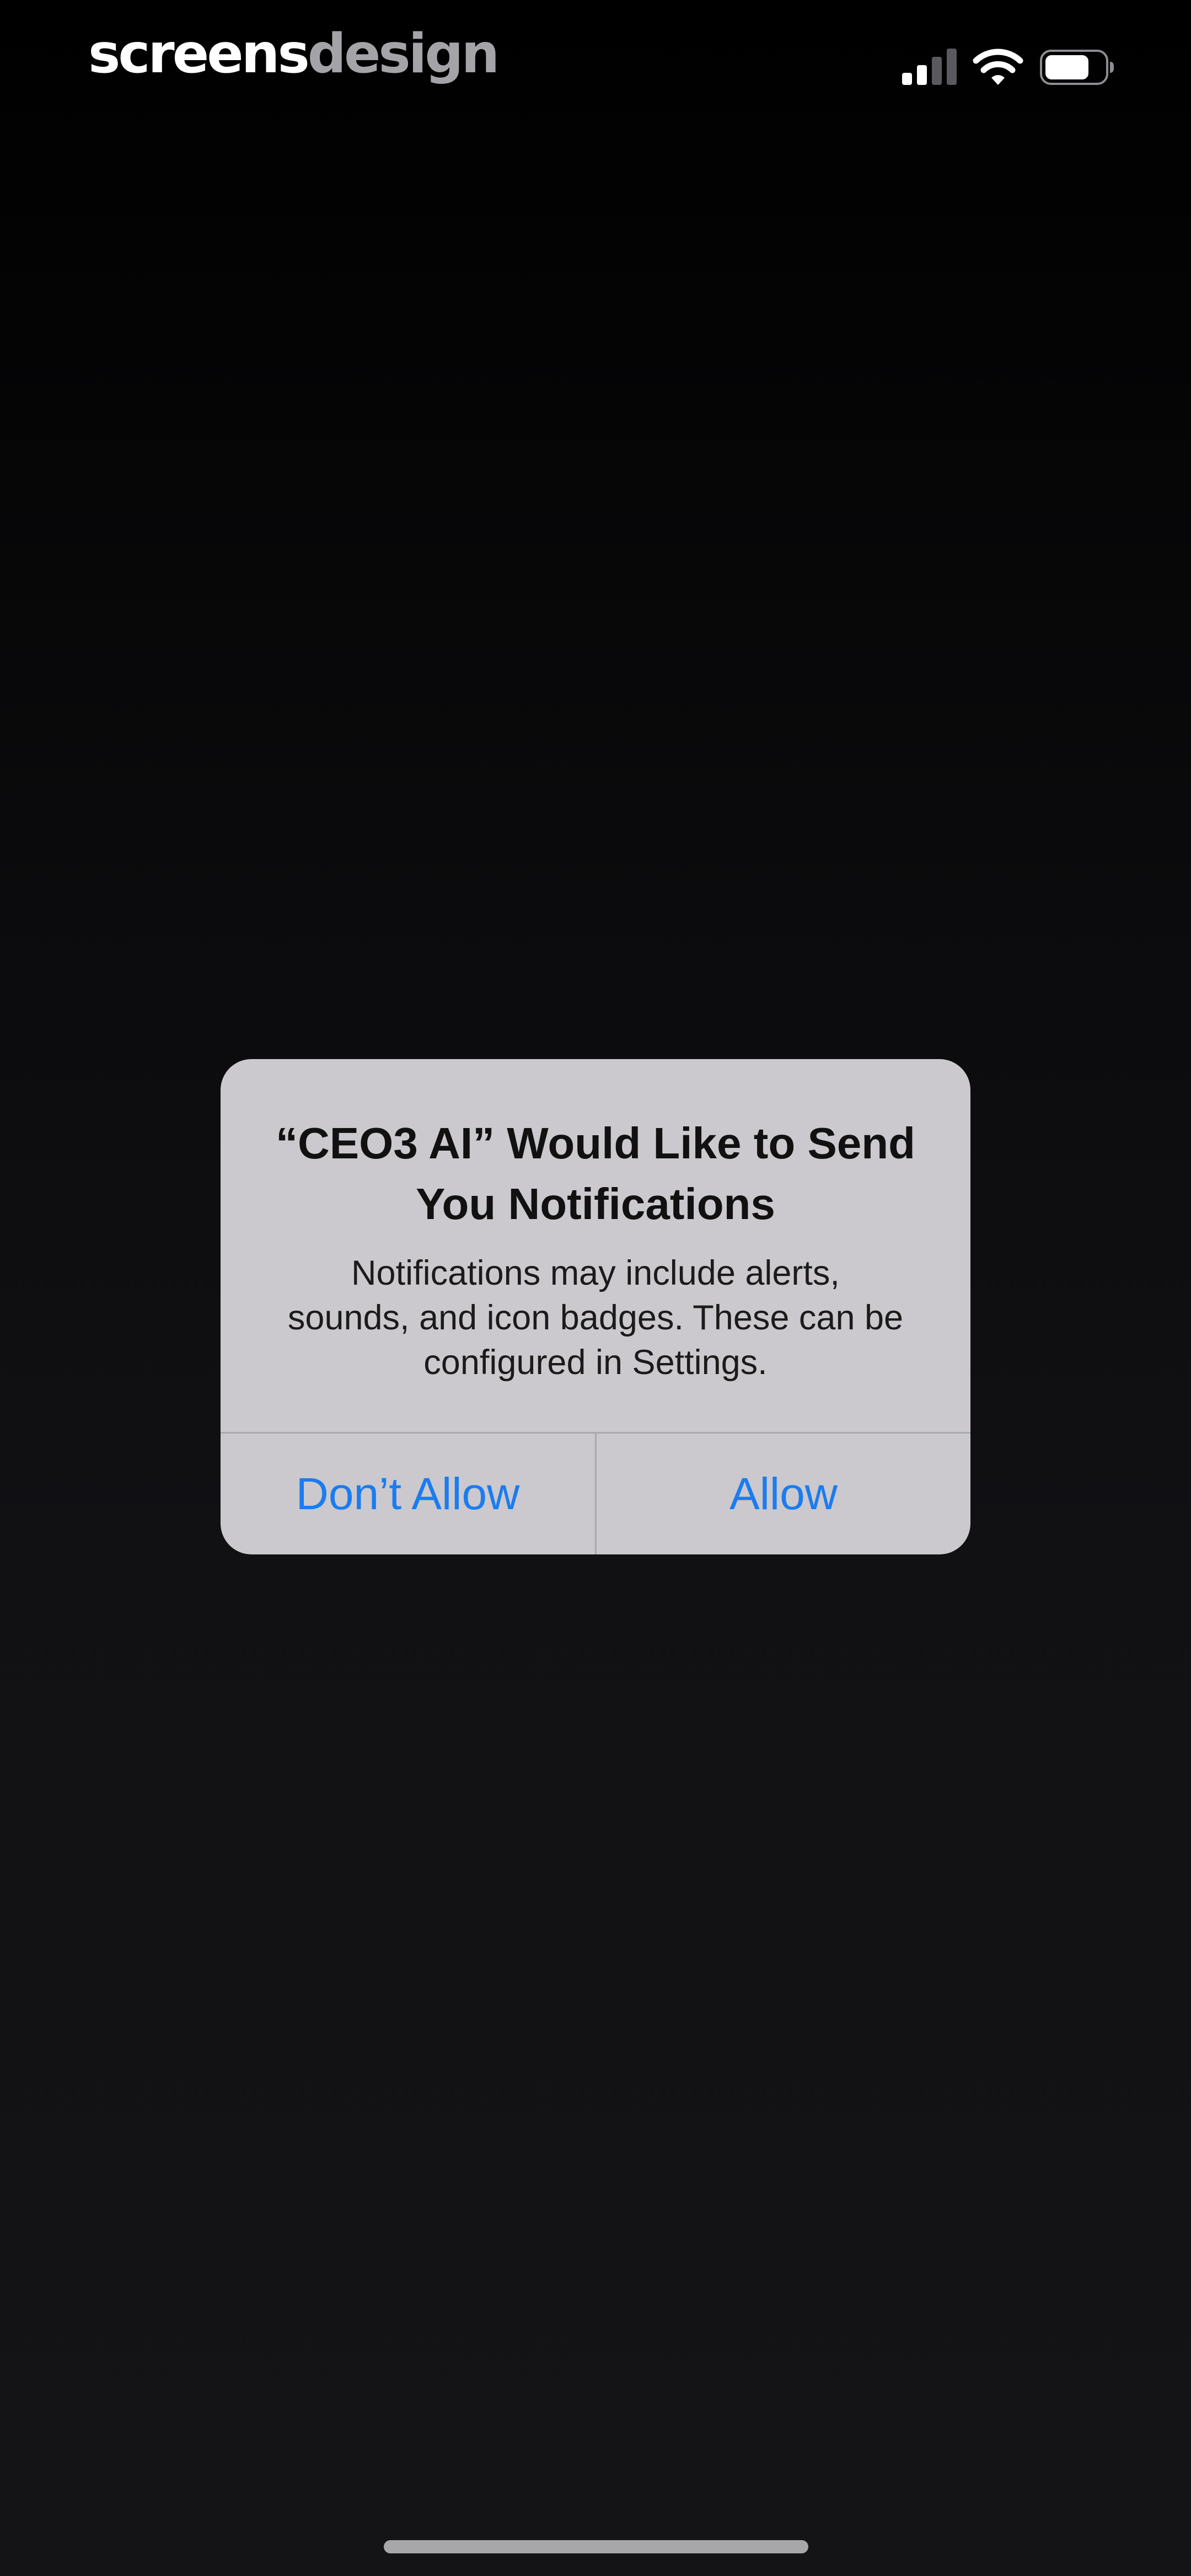  I want to click on logo-part-screens: screens, so click(199, 54).